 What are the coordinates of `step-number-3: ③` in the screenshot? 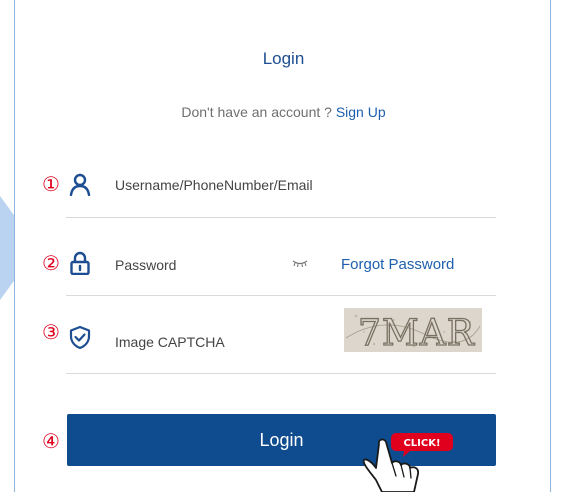 It's located at (51, 332).